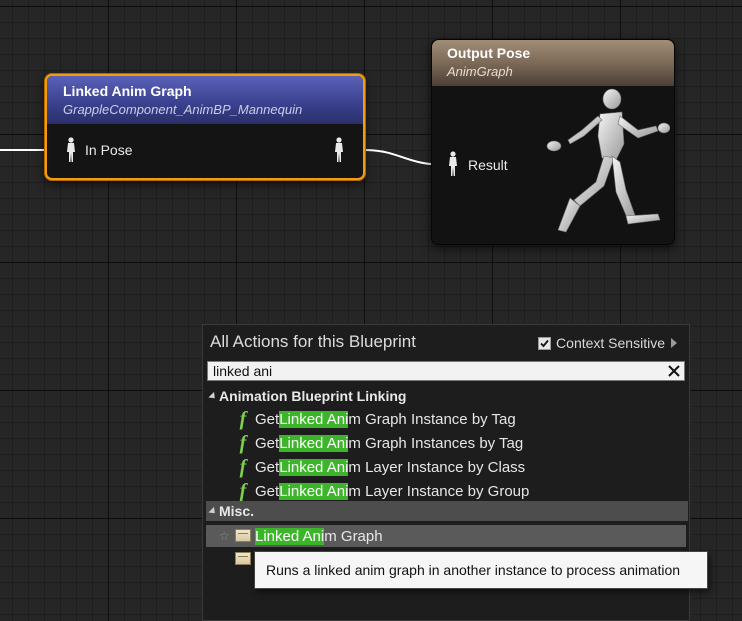 The image size is (742, 621). I want to click on category-label: Misc., so click(237, 511).